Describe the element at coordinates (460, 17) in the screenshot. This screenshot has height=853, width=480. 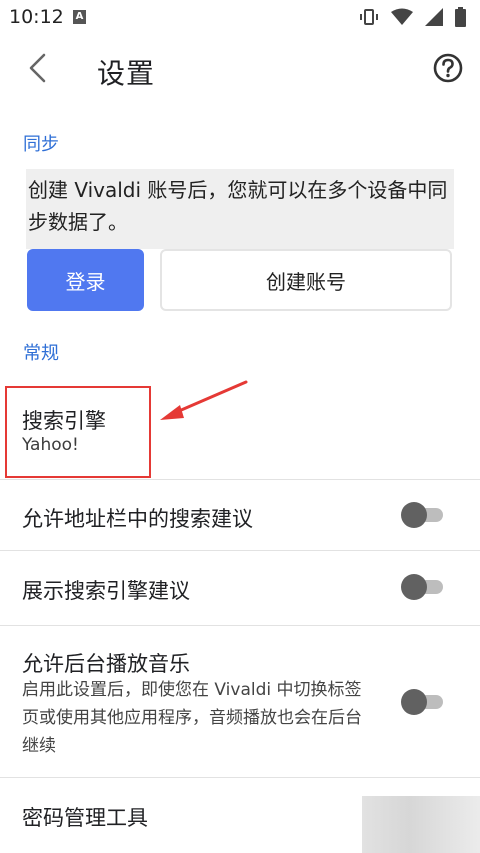
I see `battery-icon` at that location.